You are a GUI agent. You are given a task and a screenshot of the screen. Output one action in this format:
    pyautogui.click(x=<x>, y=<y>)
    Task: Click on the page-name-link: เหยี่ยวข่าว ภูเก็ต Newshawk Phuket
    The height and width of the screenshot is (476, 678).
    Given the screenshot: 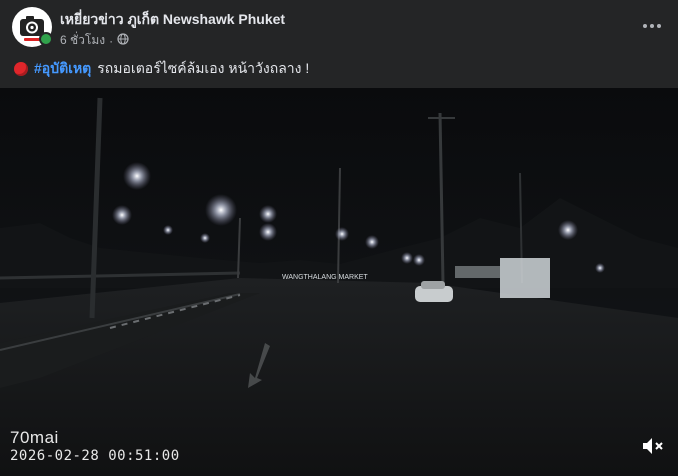 What is the action you would take?
    pyautogui.click(x=172, y=20)
    